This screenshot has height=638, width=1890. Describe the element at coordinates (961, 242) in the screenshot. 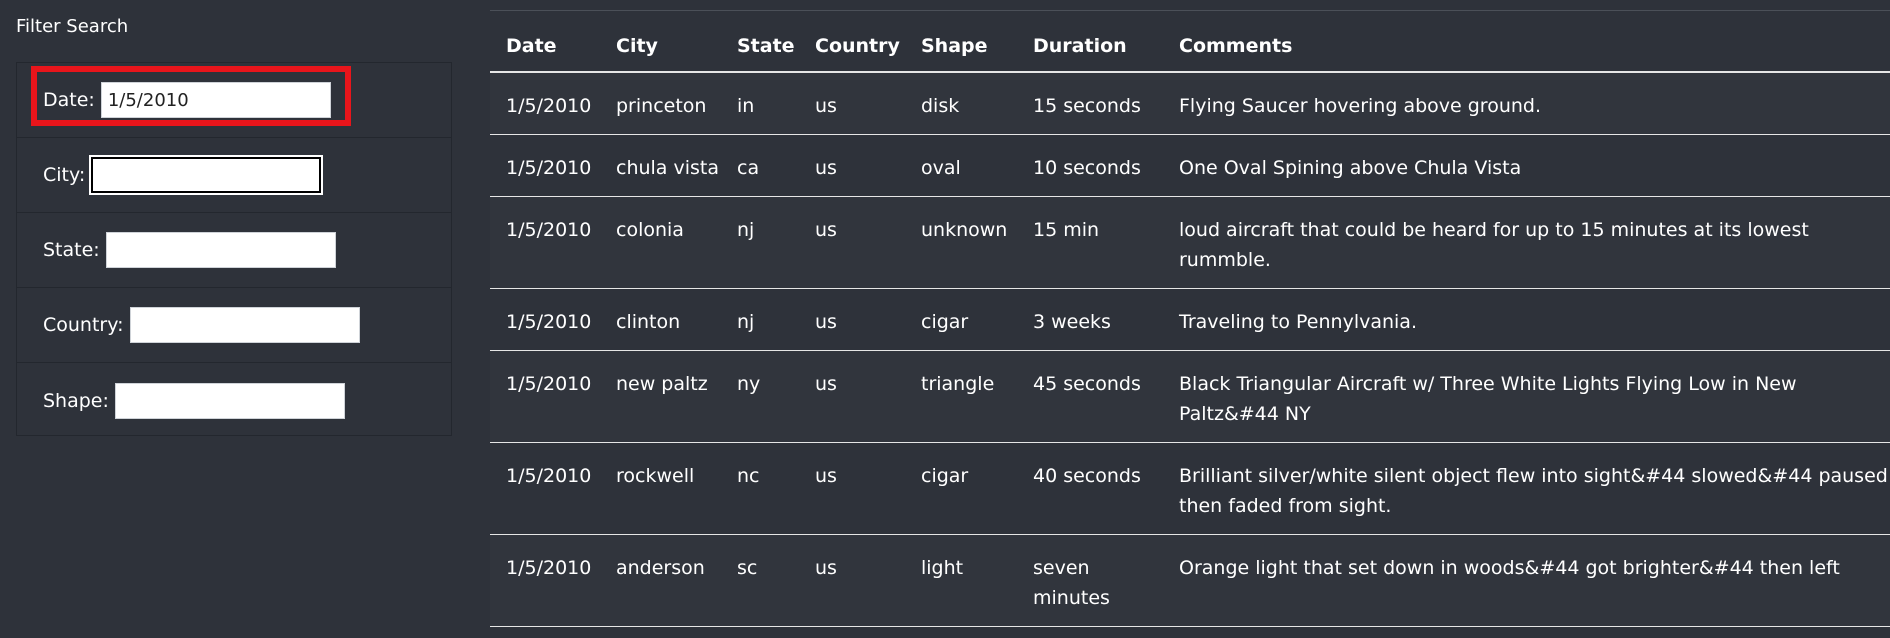

I see `cell-shape: unknown` at that location.